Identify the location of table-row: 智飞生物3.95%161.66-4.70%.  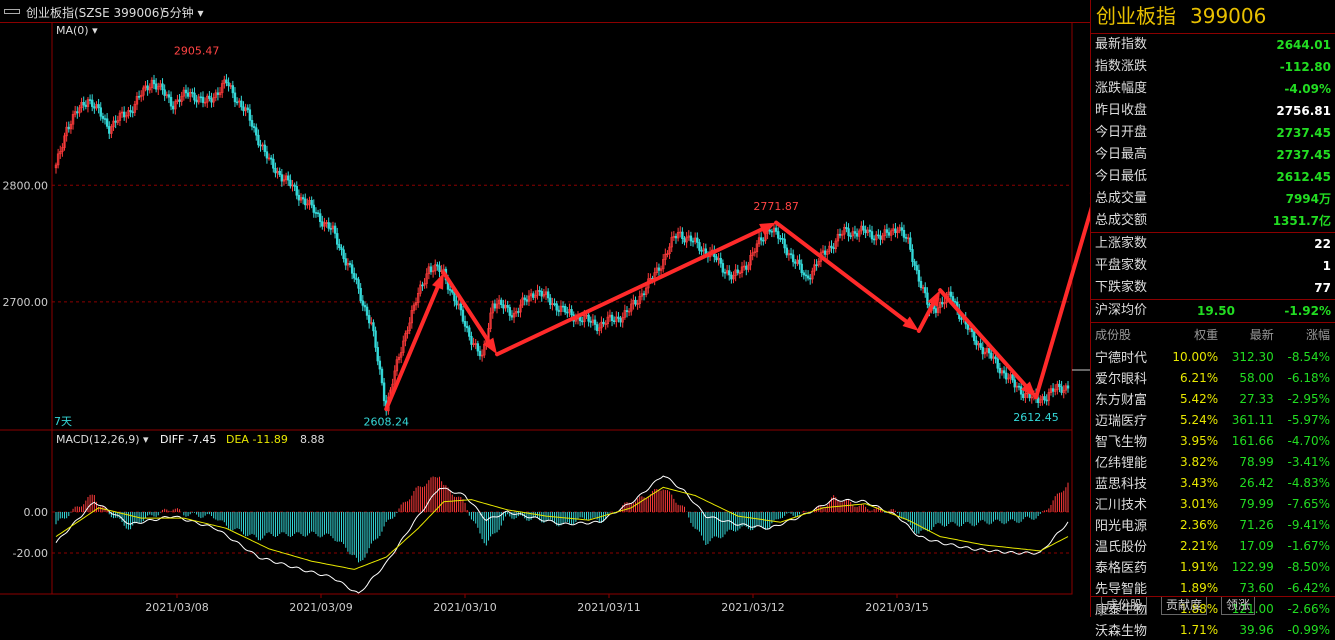
(1212, 440).